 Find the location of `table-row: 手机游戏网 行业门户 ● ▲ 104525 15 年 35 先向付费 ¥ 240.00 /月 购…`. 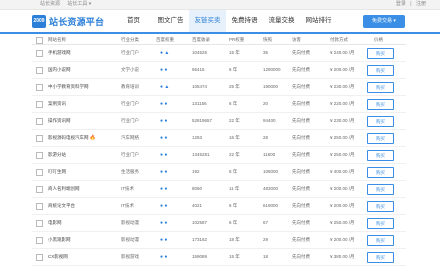

table-row: 手机游戏网 行业门户 ● ▲ 104525 15 年 35 先向付费 ¥ 240.00 /月 购… is located at coordinates (219, 53).